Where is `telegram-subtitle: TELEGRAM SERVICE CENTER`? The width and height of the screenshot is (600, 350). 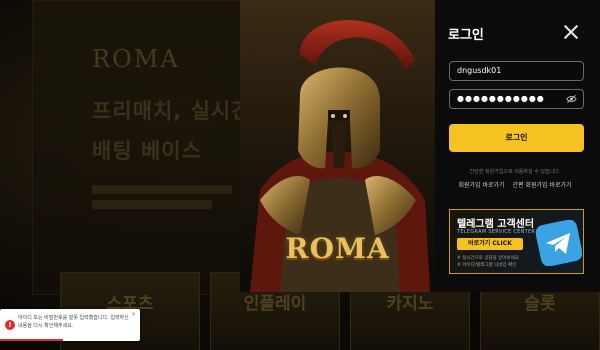
telegram-subtitle: TELEGRAM SERVICE CENTER is located at coordinates (496, 232).